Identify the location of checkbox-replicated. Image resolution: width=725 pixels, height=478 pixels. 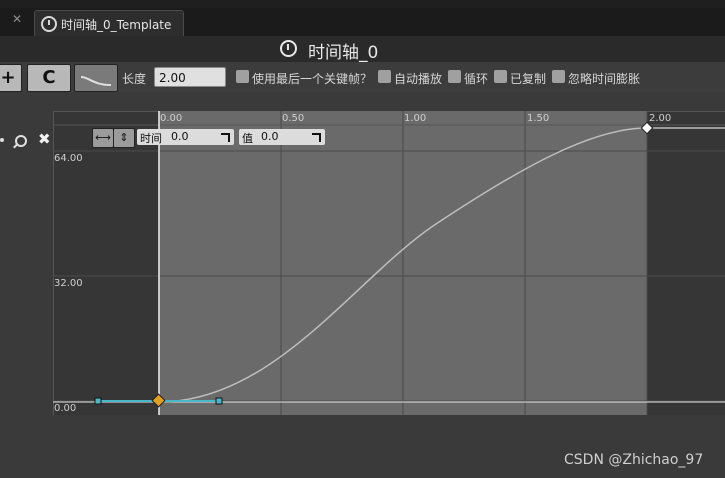
(500, 76).